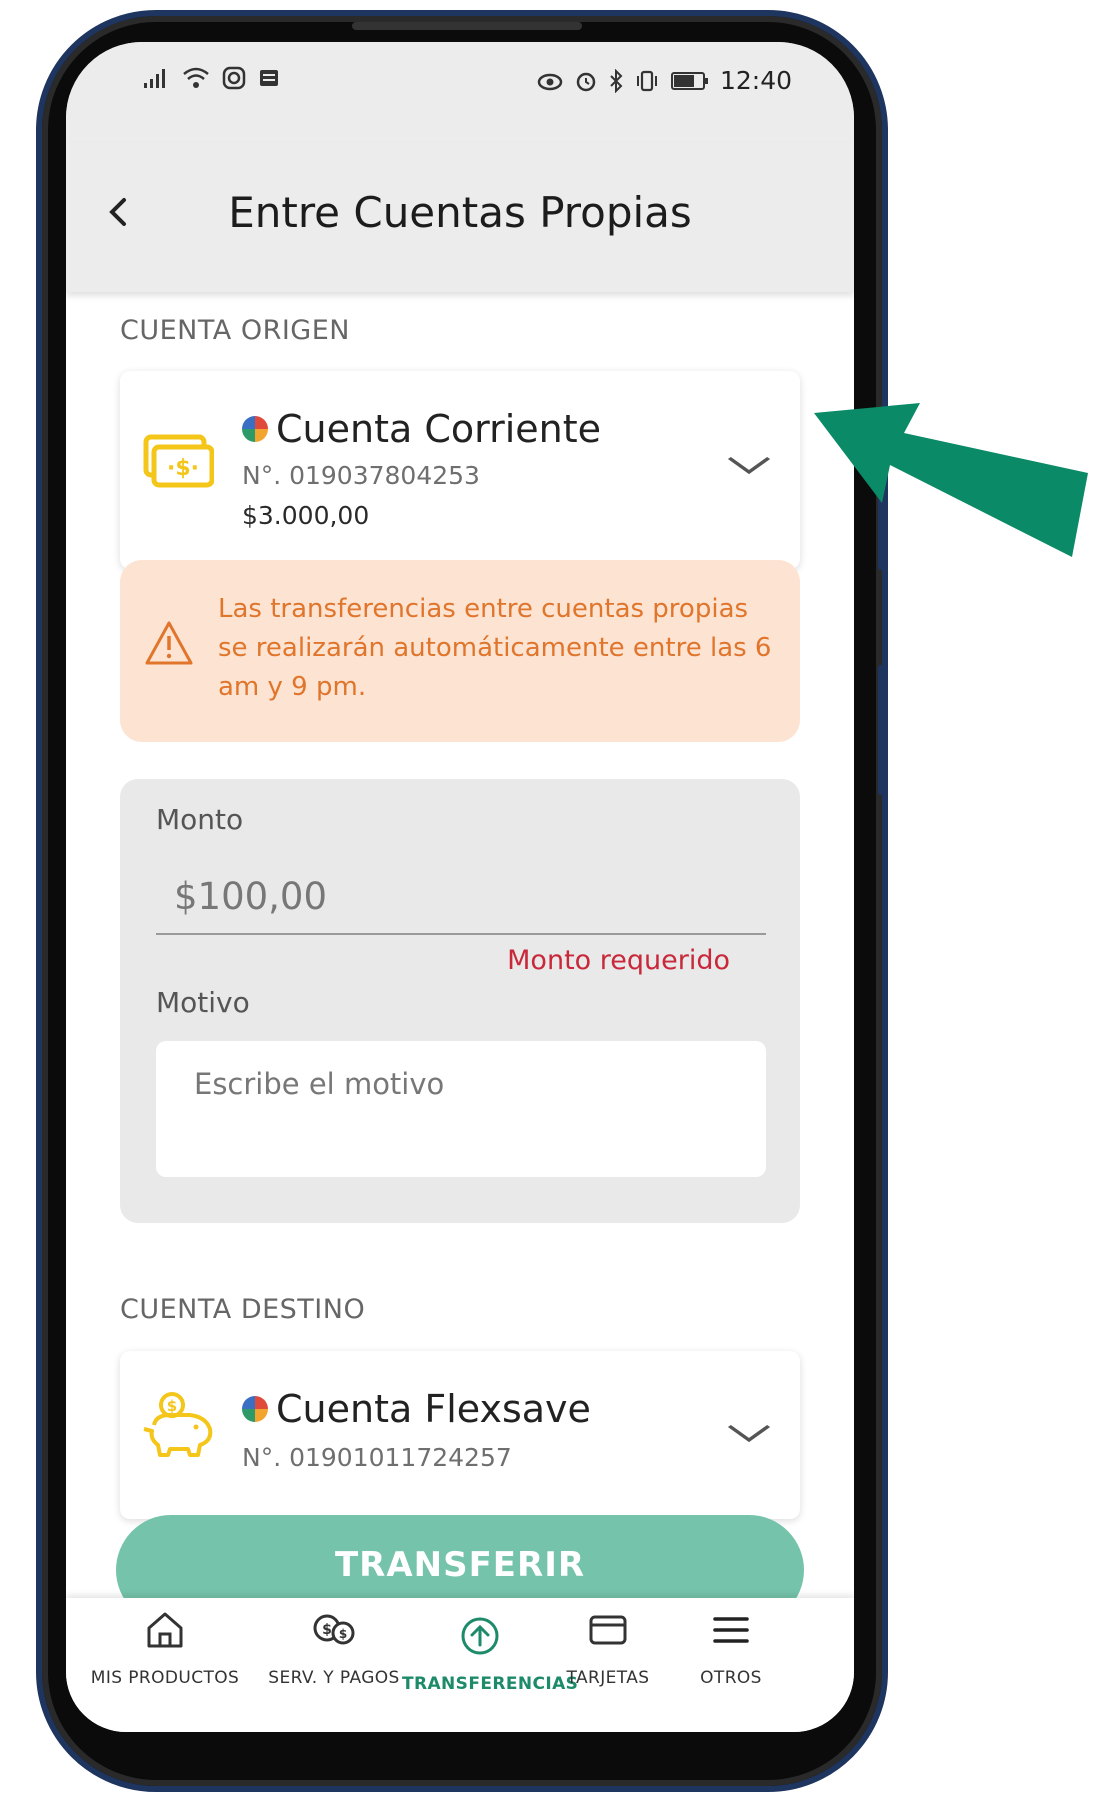 The height and width of the screenshot is (1797, 1100). What do you see at coordinates (490, 1684) in the screenshot?
I see `nav-label: TRANSFERENCIAS` at bounding box center [490, 1684].